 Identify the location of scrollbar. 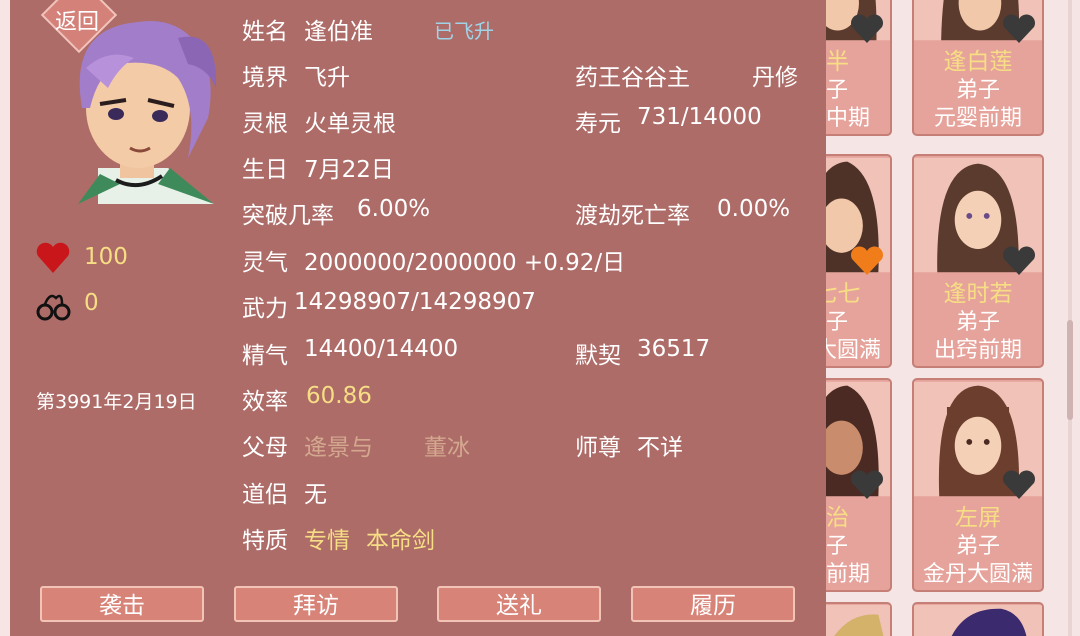
(1070, 318).